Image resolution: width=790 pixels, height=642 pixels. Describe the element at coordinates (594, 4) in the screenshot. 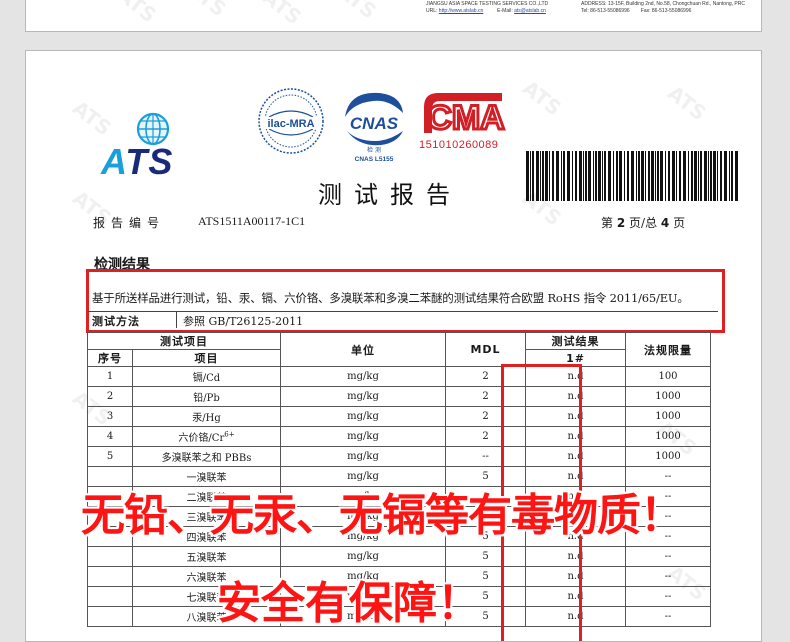

I see `address-label: ADDRESS:` at that location.